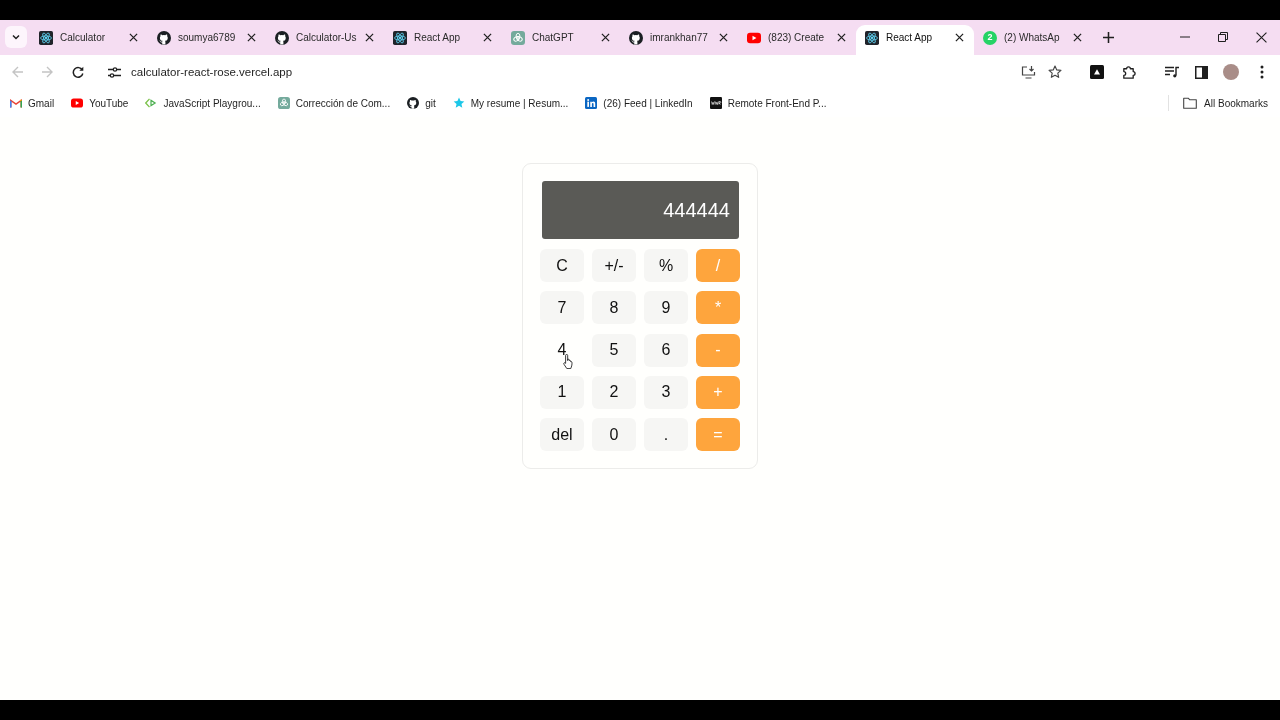 This screenshot has width=1280, height=720. Describe the element at coordinates (990, 37) in the screenshot. I see `notification-badge: 2` at that location.